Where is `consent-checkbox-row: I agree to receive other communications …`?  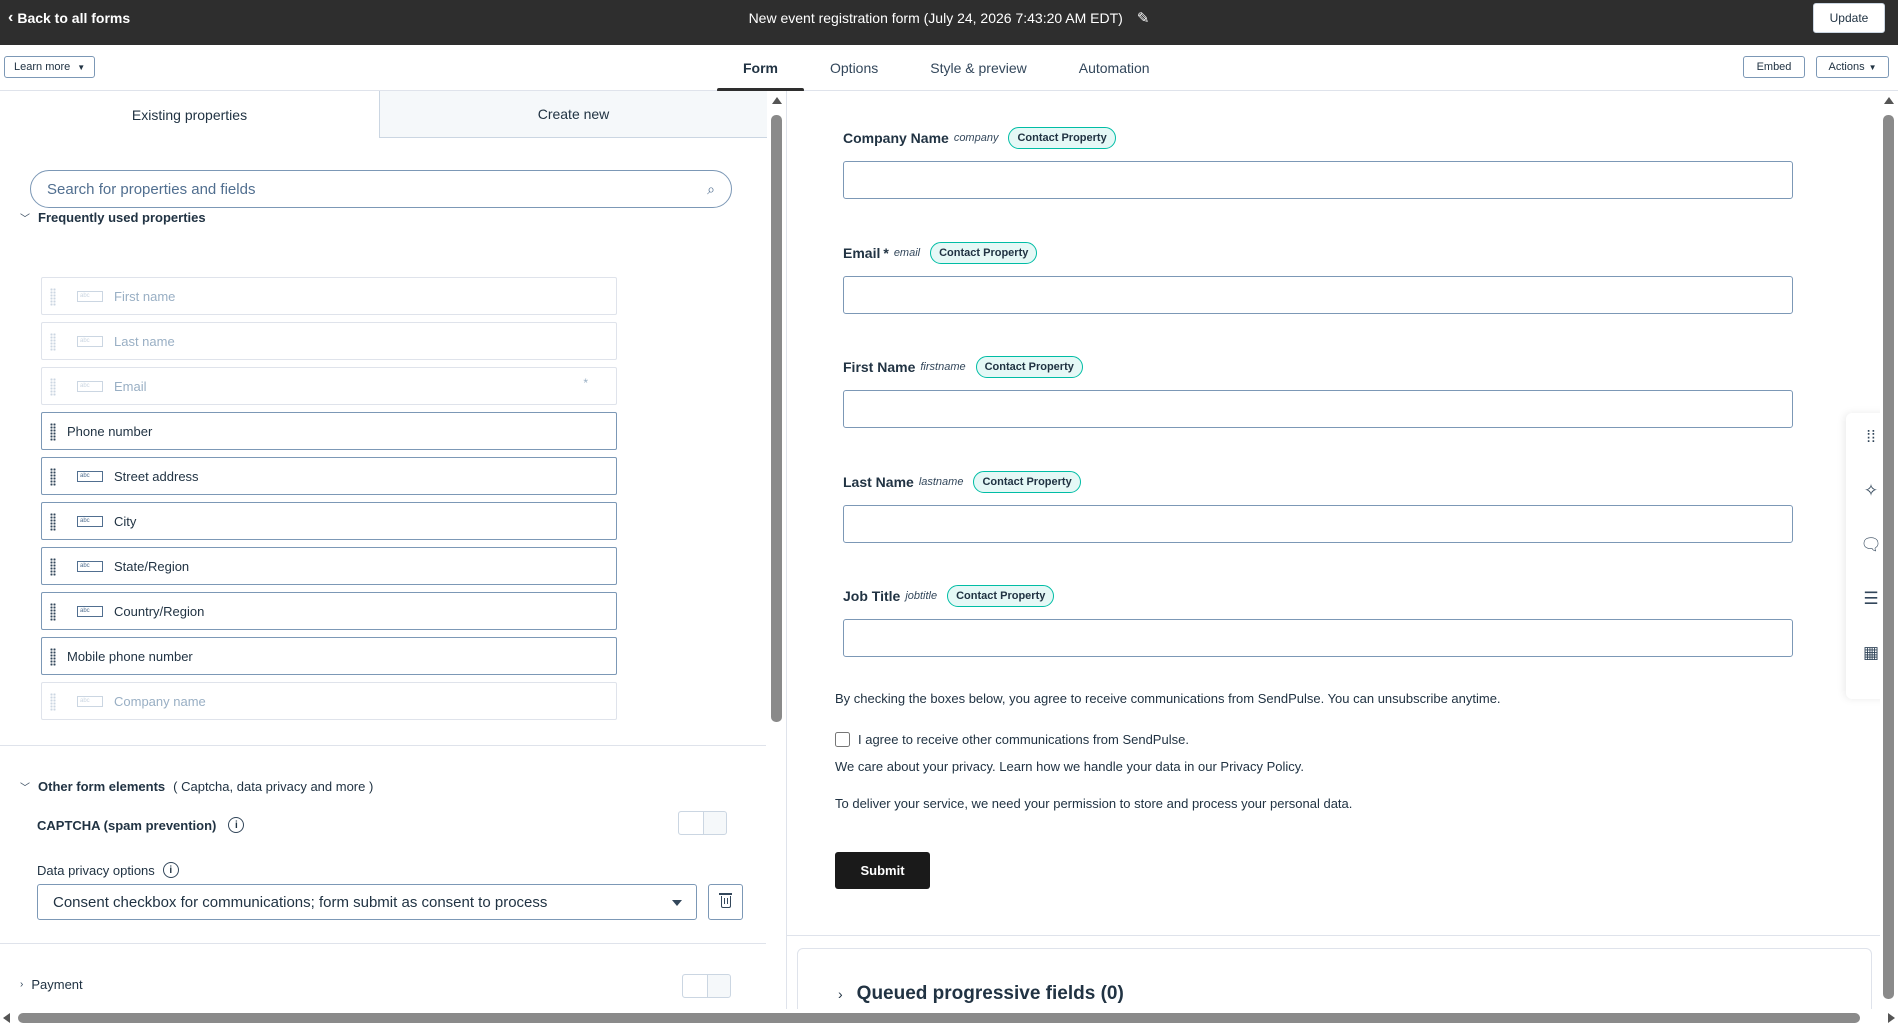 consent-checkbox-row: I agree to receive other communications … is located at coordinates (1012, 739).